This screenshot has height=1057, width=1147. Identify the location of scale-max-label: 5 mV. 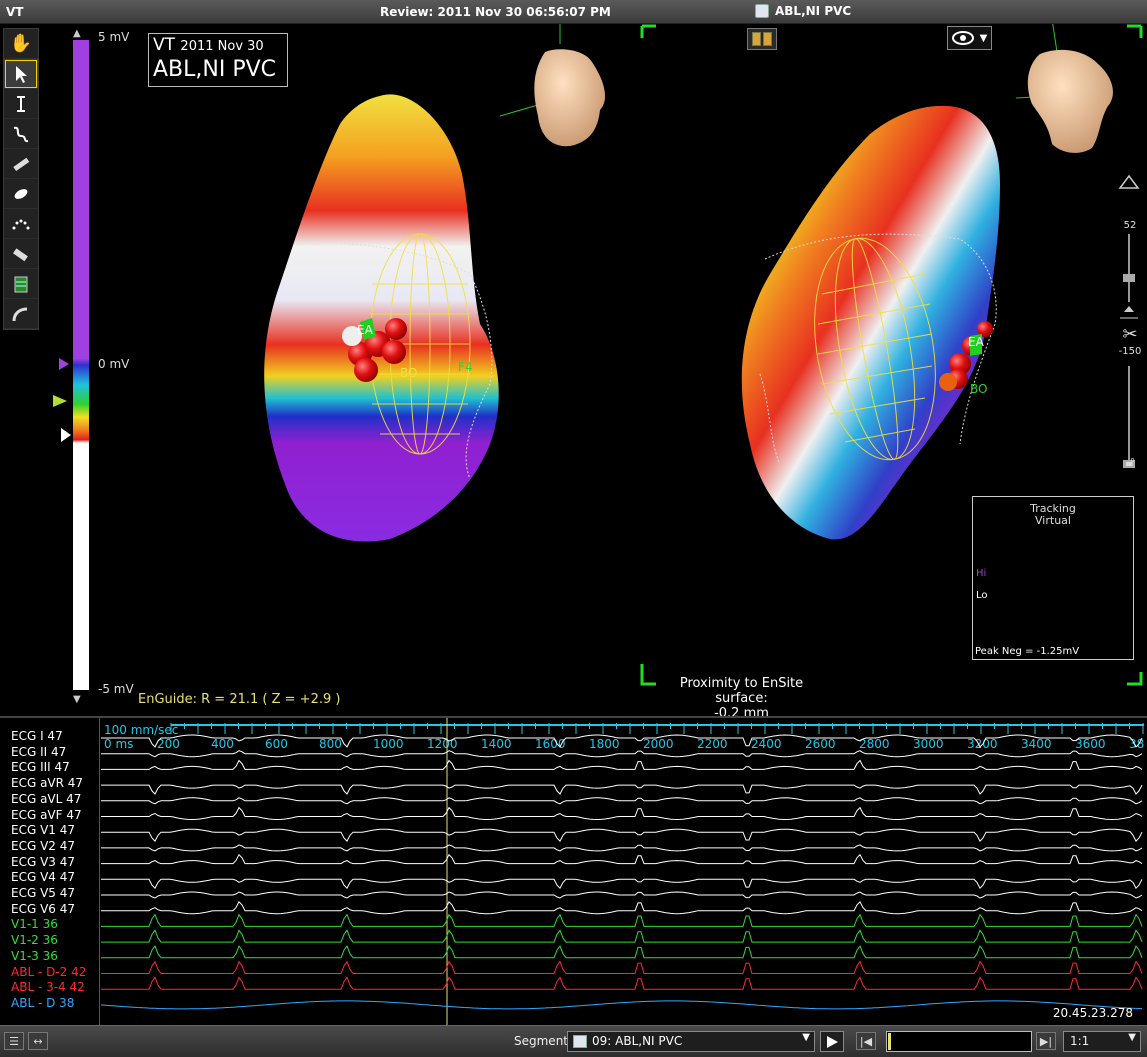
(114, 37).